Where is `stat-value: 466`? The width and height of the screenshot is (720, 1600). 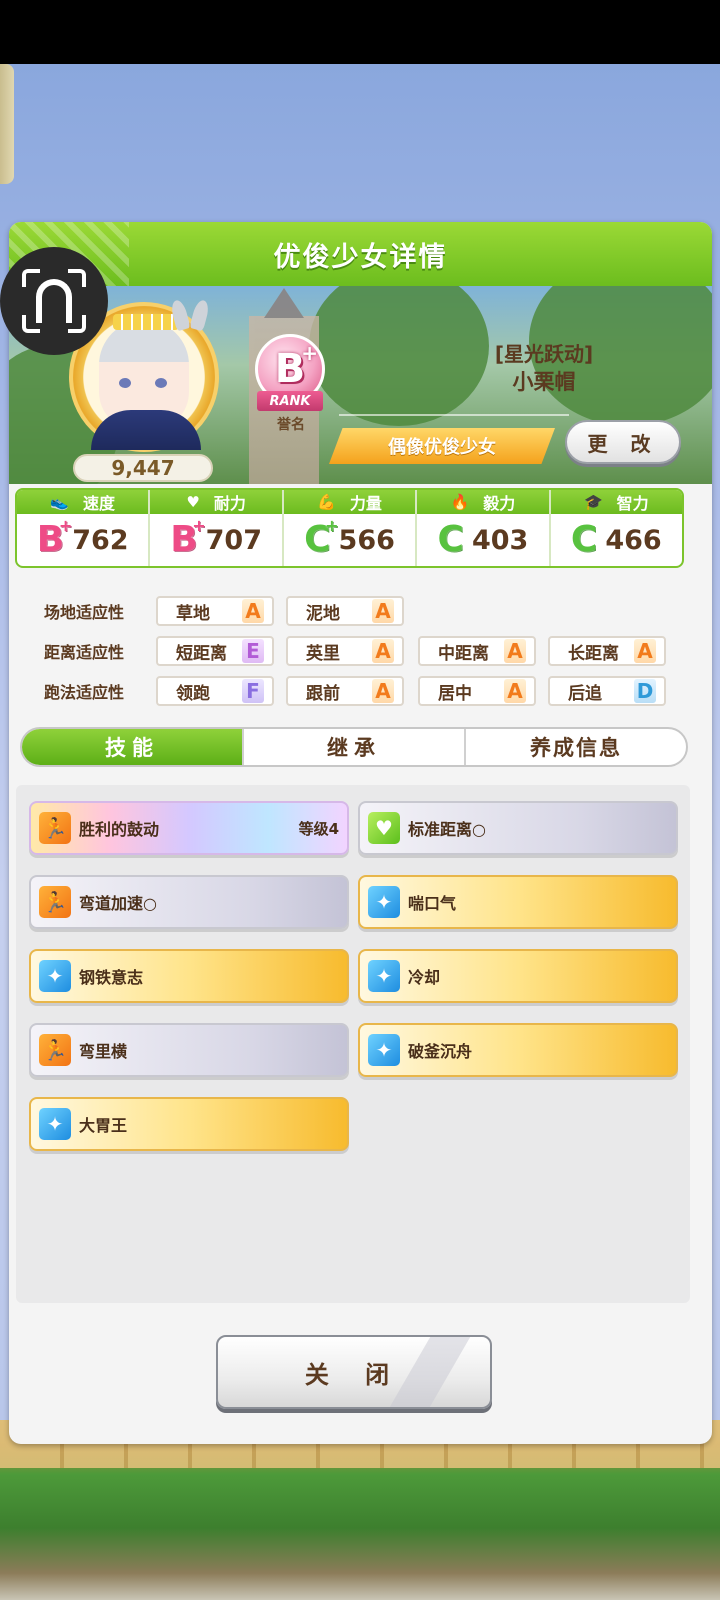
stat-value: 466 is located at coordinates (633, 540).